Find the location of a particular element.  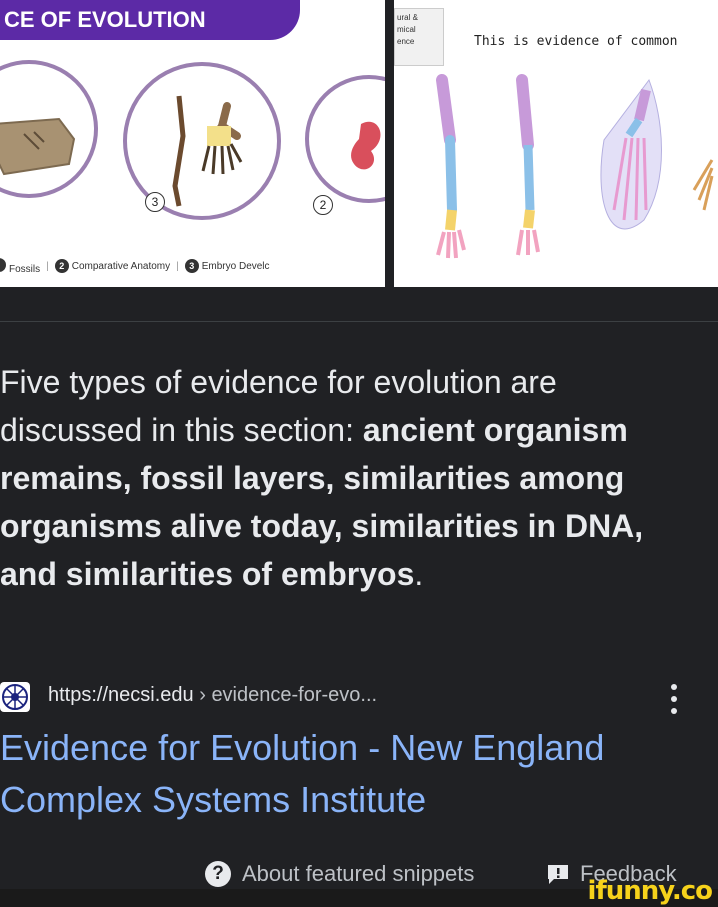

image-caption: This is evidence of common is located at coordinates (576, 41).